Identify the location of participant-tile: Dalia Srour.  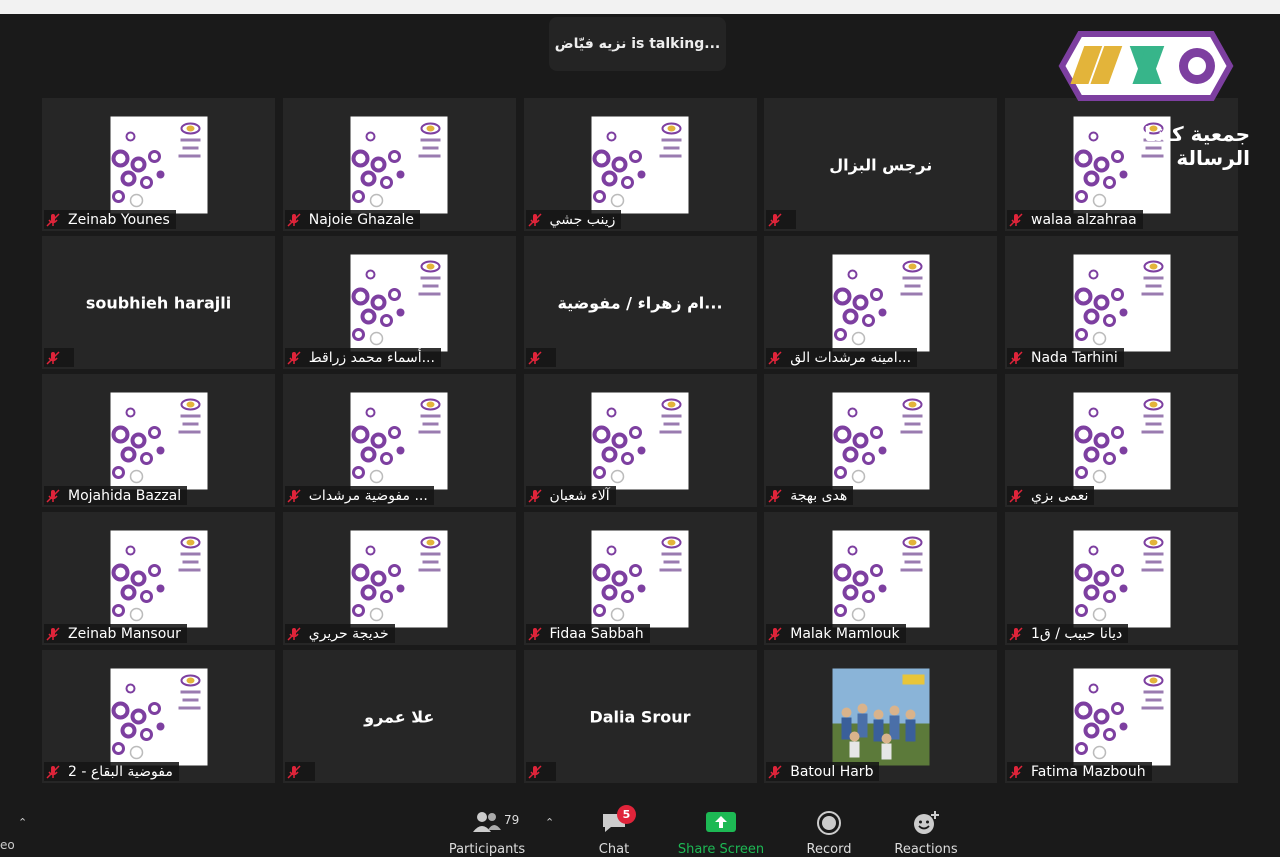
(640, 716).